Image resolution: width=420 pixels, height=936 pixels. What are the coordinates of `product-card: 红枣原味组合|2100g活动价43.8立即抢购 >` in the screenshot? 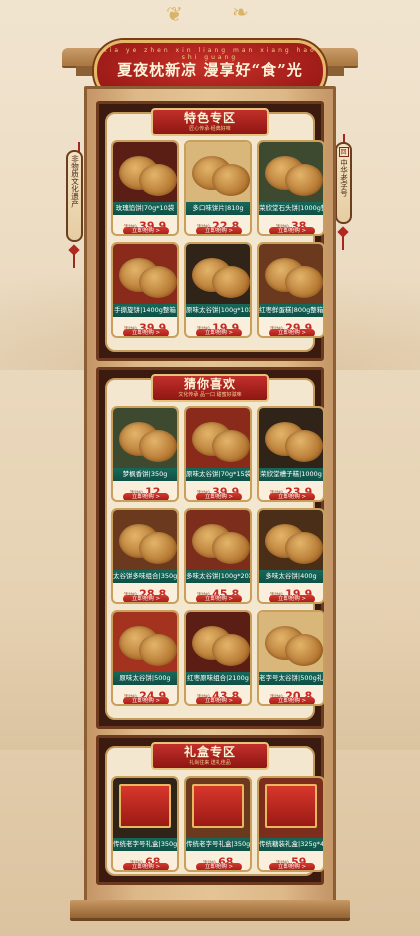 It's located at (218, 658).